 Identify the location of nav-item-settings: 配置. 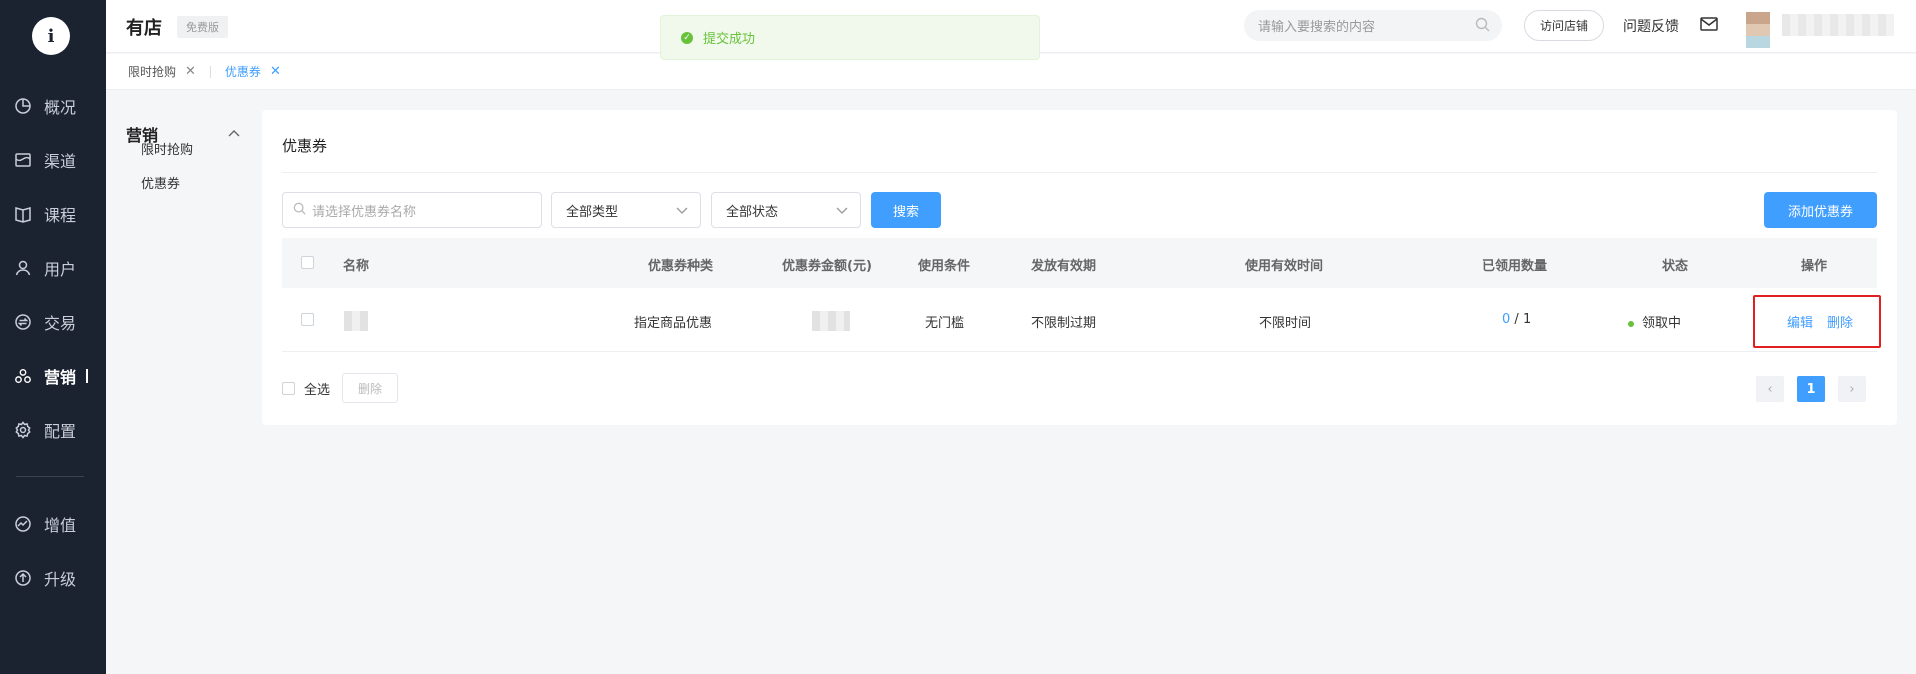
(53, 430).